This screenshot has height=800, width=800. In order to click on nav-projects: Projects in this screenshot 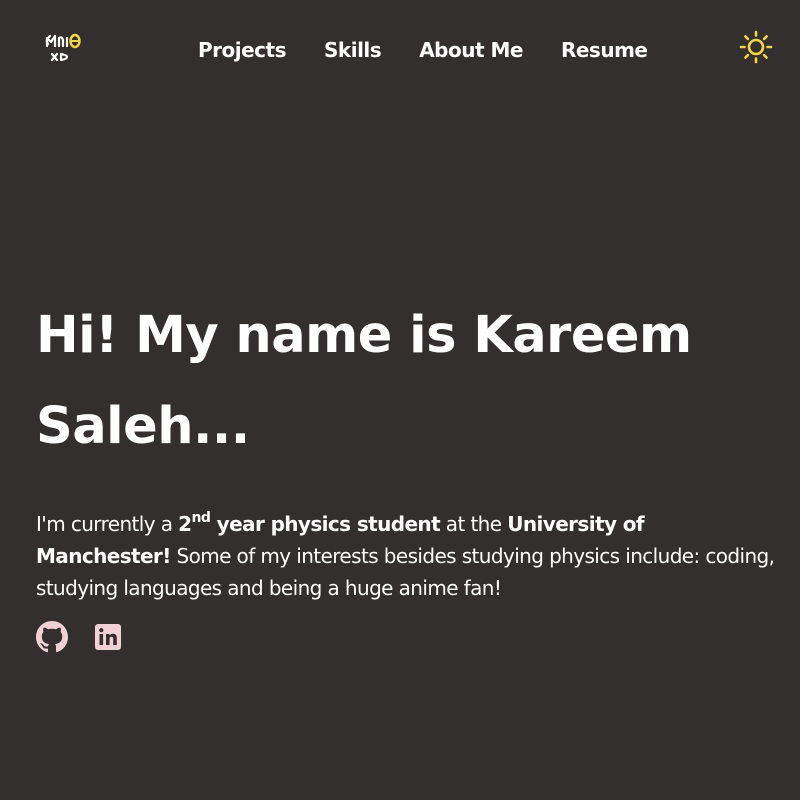, I will do `click(242, 50)`.